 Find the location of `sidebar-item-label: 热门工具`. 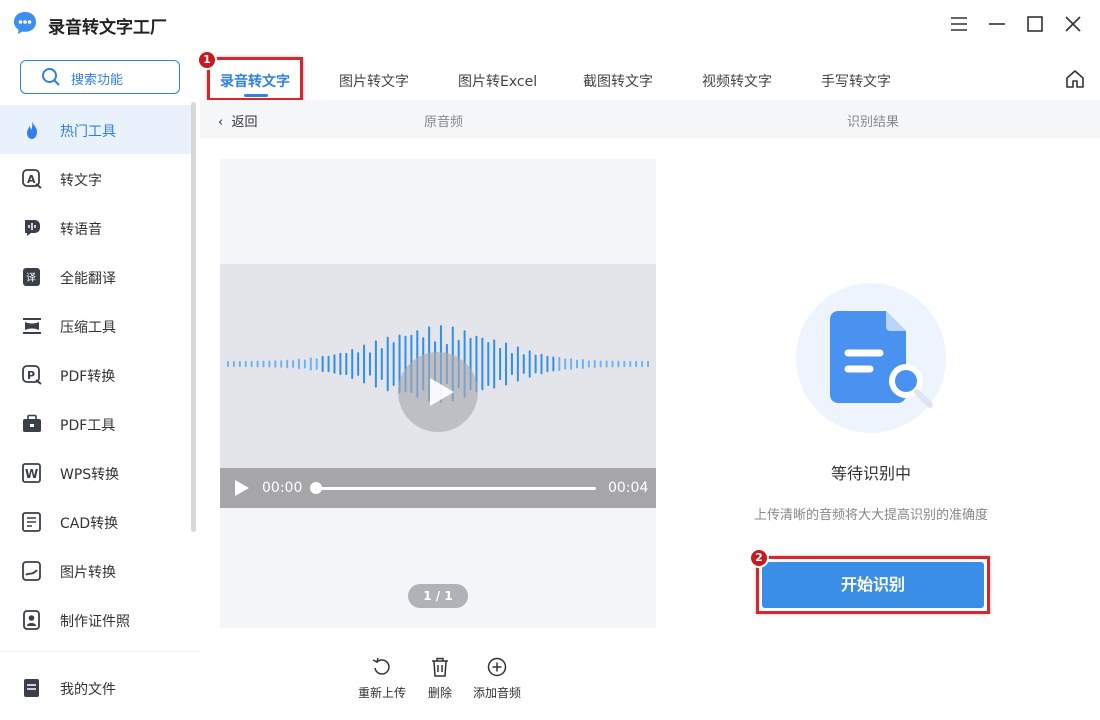

sidebar-item-label: 热门工具 is located at coordinates (88, 132).